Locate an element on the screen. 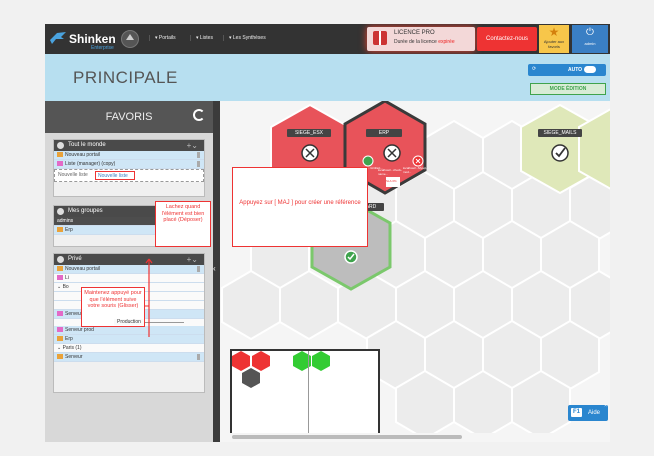  star-icon: ★ is located at coordinates (554, 32).